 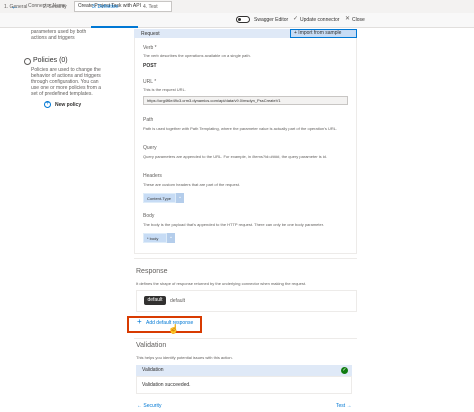 What do you see at coordinates (15, 7) in the screenshot?
I see `tab-general: 1. General` at bounding box center [15, 7].